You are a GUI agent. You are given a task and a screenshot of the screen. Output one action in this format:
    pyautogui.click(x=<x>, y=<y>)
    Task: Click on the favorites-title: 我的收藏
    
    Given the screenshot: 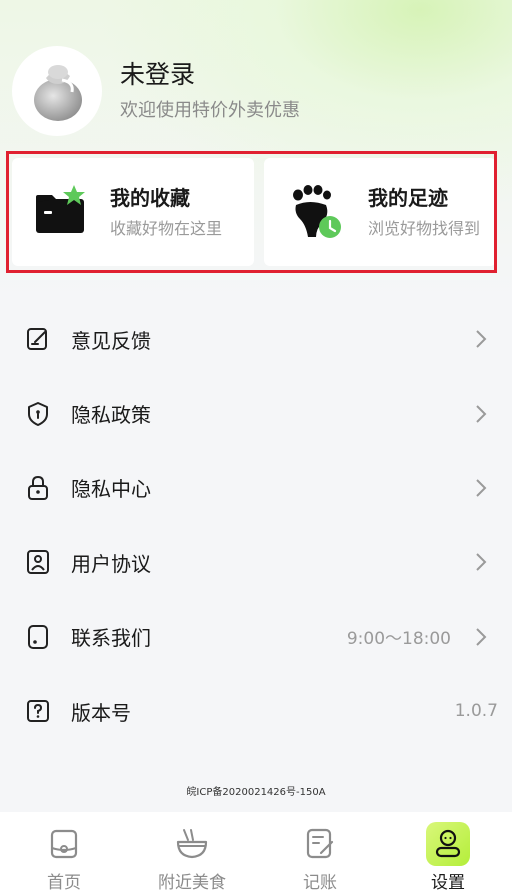 What is the action you would take?
    pyautogui.click(x=150, y=198)
    